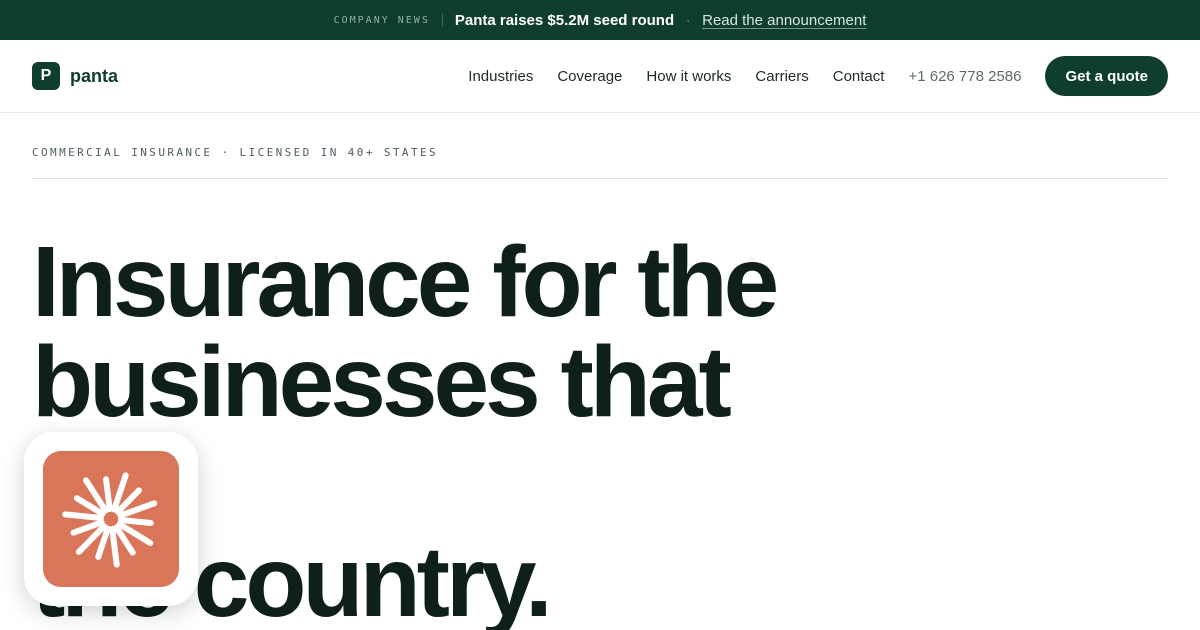 This screenshot has width=1200, height=630. I want to click on logo-mark-icon: P, so click(46, 76).